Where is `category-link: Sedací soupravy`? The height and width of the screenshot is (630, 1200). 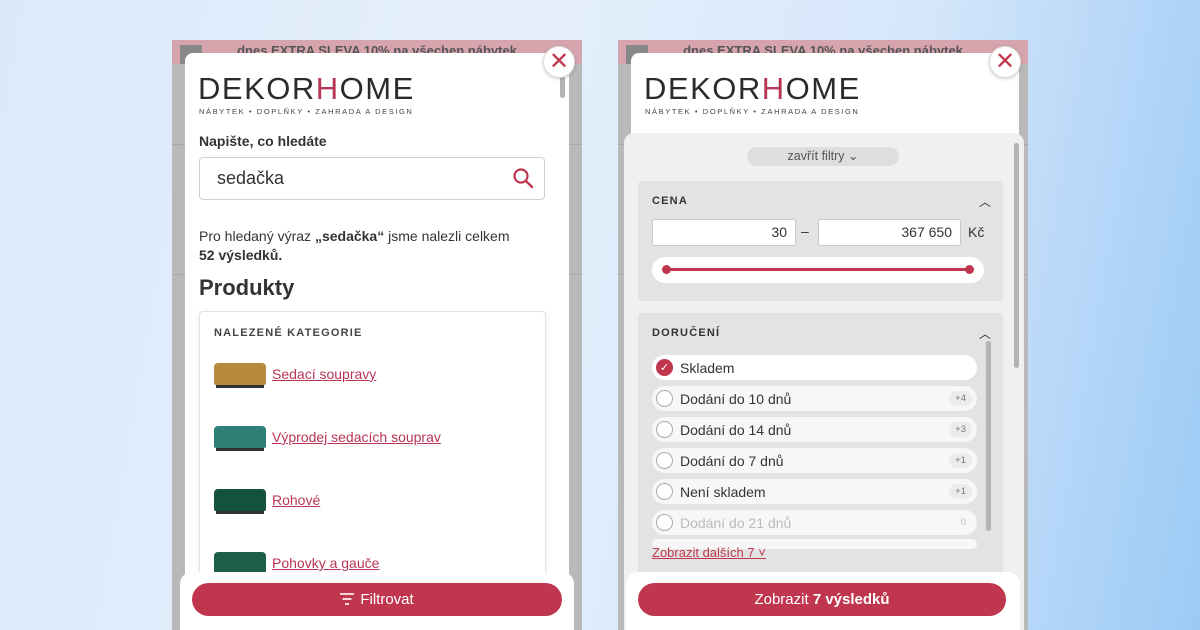
category-link: Sedací soupravy is located at coordinates (324, 374).